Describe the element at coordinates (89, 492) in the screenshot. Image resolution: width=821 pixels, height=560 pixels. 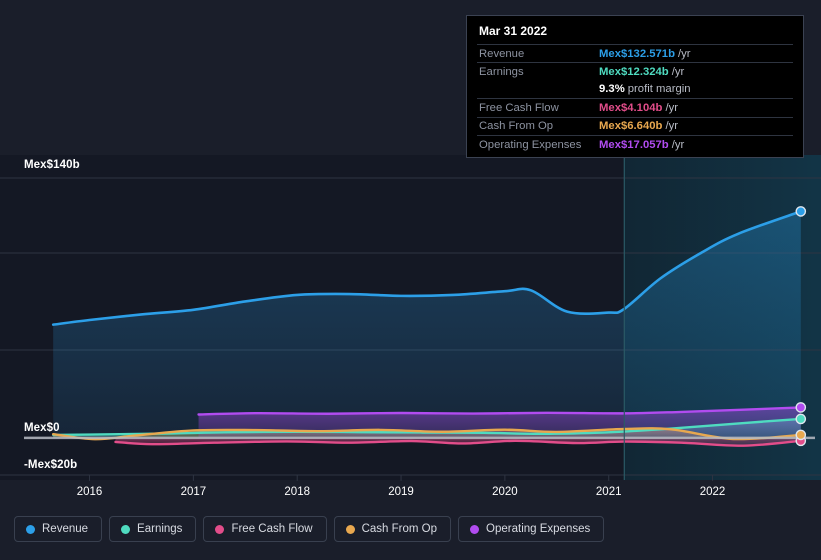
I see `x-axis-tick-2016: 2016` at that location.